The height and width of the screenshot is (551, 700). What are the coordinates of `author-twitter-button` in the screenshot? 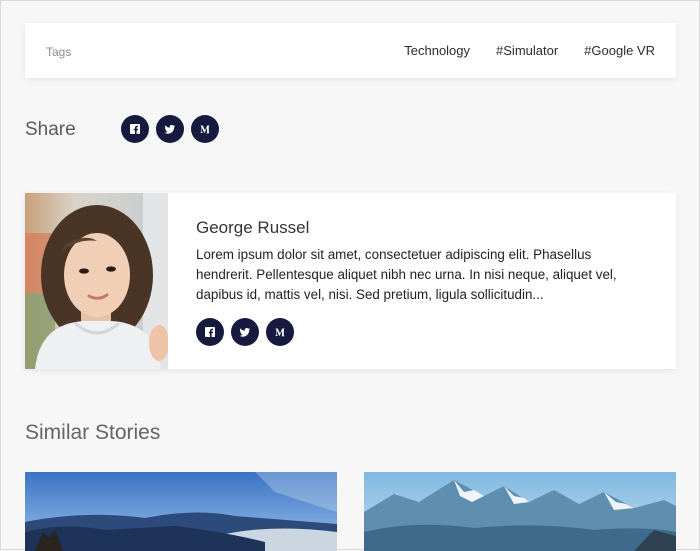 It's located at (245, 332).